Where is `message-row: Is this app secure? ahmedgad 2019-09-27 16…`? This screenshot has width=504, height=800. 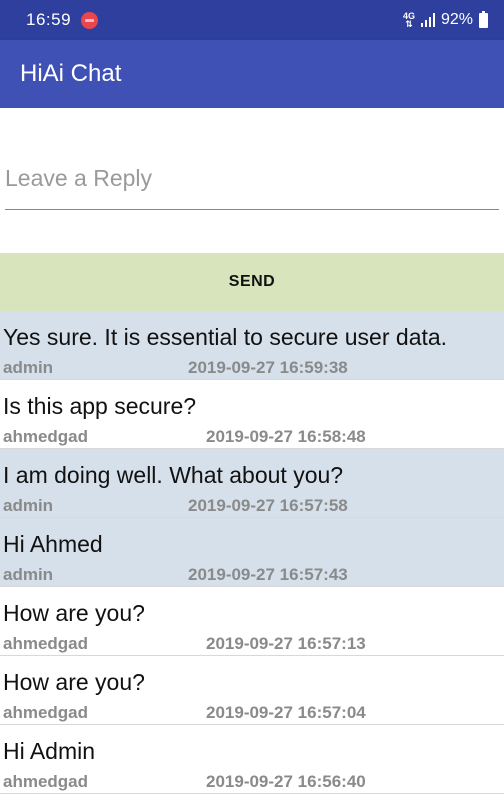
message-row: Is this app secure? ahmedgad 2019-09-27 16… is located at coordinates (252, 414).